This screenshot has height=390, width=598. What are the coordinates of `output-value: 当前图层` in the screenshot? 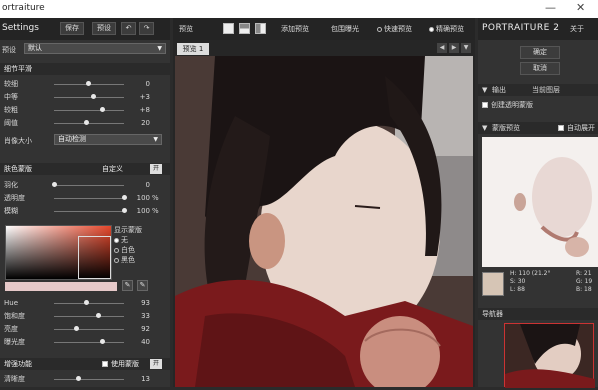 It's located at (546, 90).